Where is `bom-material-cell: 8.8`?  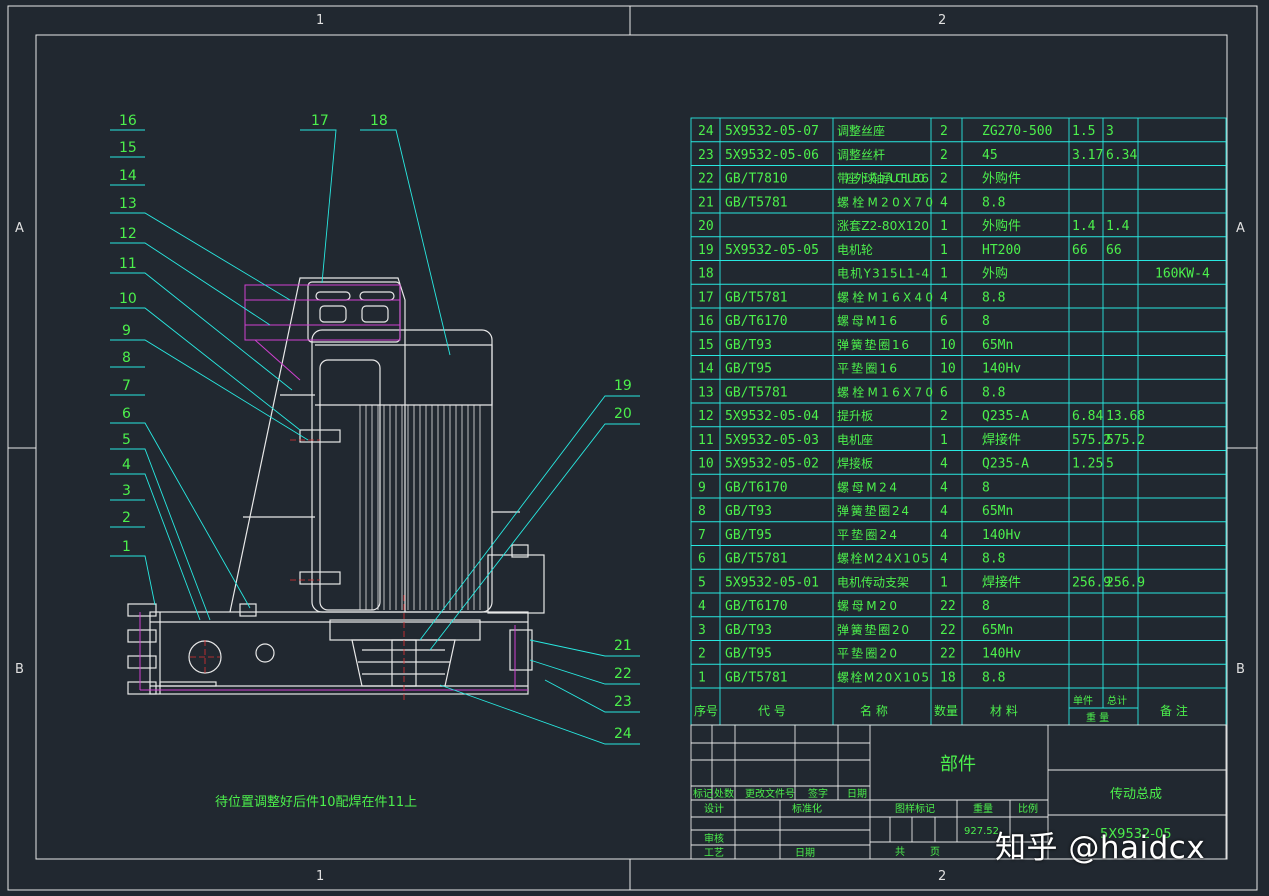
bom-material-cell: 8.8 is located at coordinates (993, 297).